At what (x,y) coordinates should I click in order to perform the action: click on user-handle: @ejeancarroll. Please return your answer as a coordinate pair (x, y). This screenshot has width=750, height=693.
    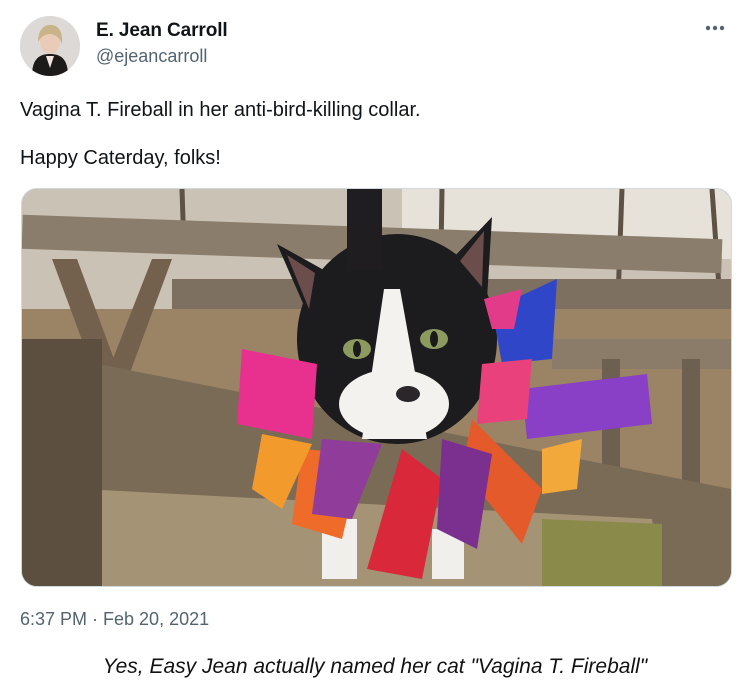
    Looking at the image, I should click on (151, 56).